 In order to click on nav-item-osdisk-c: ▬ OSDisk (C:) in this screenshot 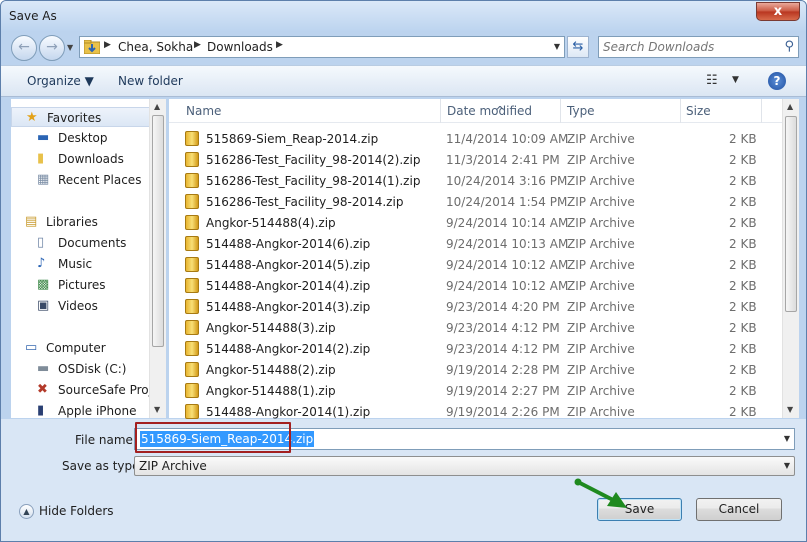, I will do `click(81, 369)`.